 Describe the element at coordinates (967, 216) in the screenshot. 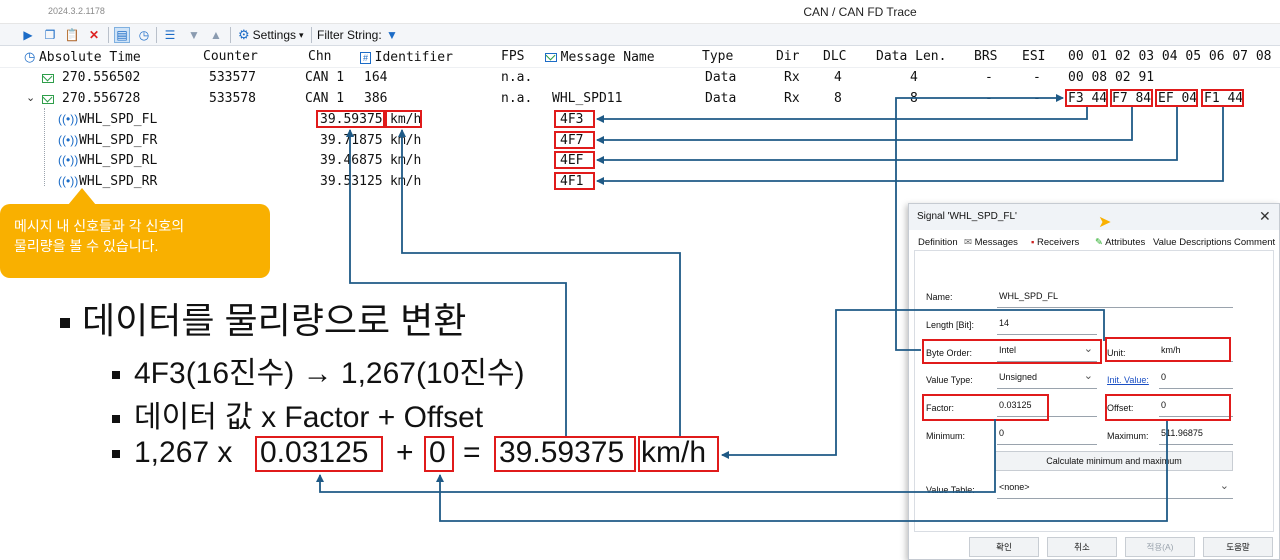

I see `dialog-title: Signal 'WHL_SPD_FL'` at that location.